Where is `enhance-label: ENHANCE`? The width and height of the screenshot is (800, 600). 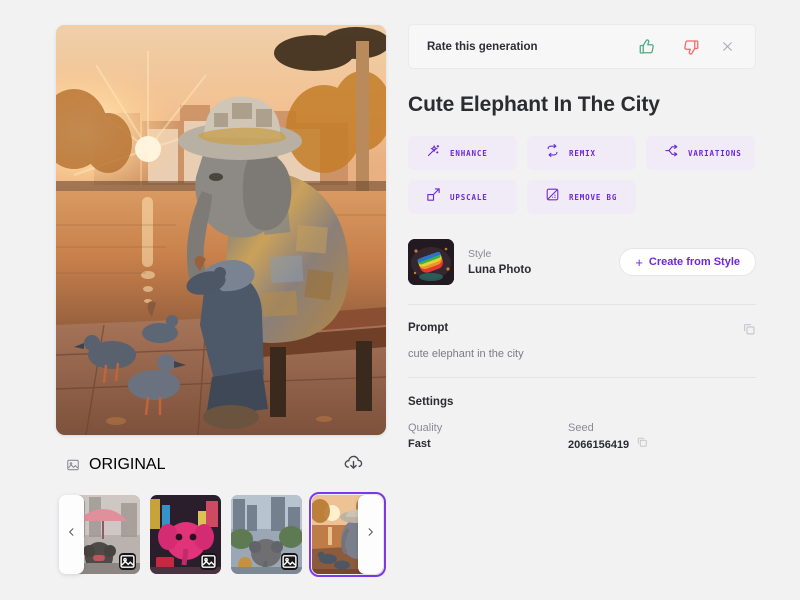 enhance-label: ENHANCE is located at coordinates (469, 153).